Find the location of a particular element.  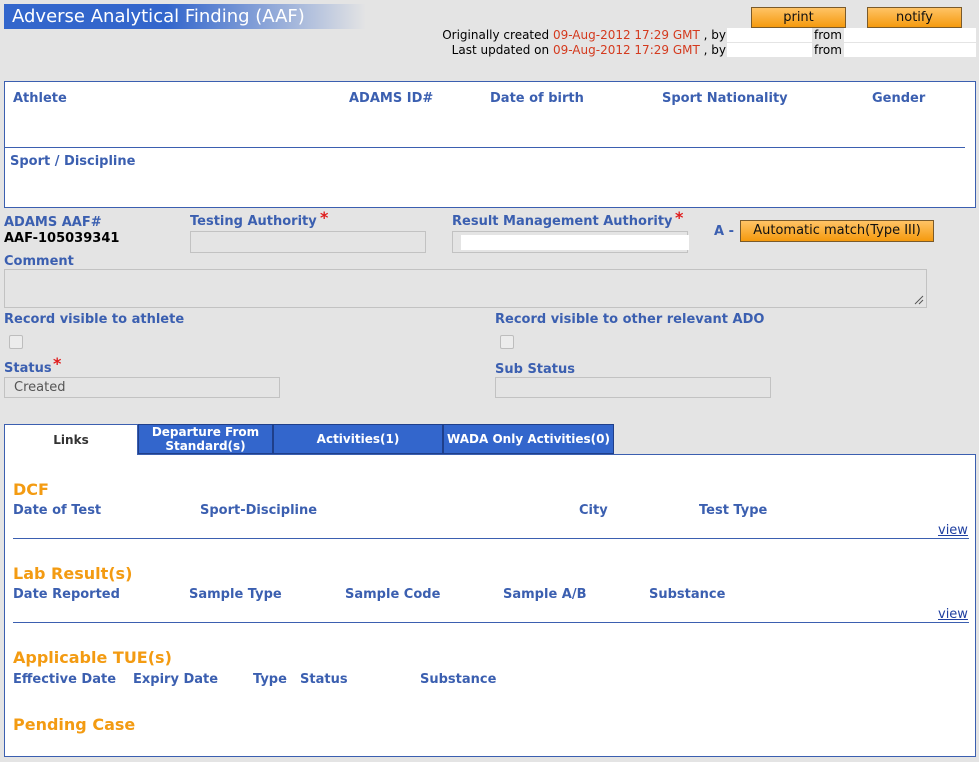

dcf-divider is located at coordinates (491, 538).